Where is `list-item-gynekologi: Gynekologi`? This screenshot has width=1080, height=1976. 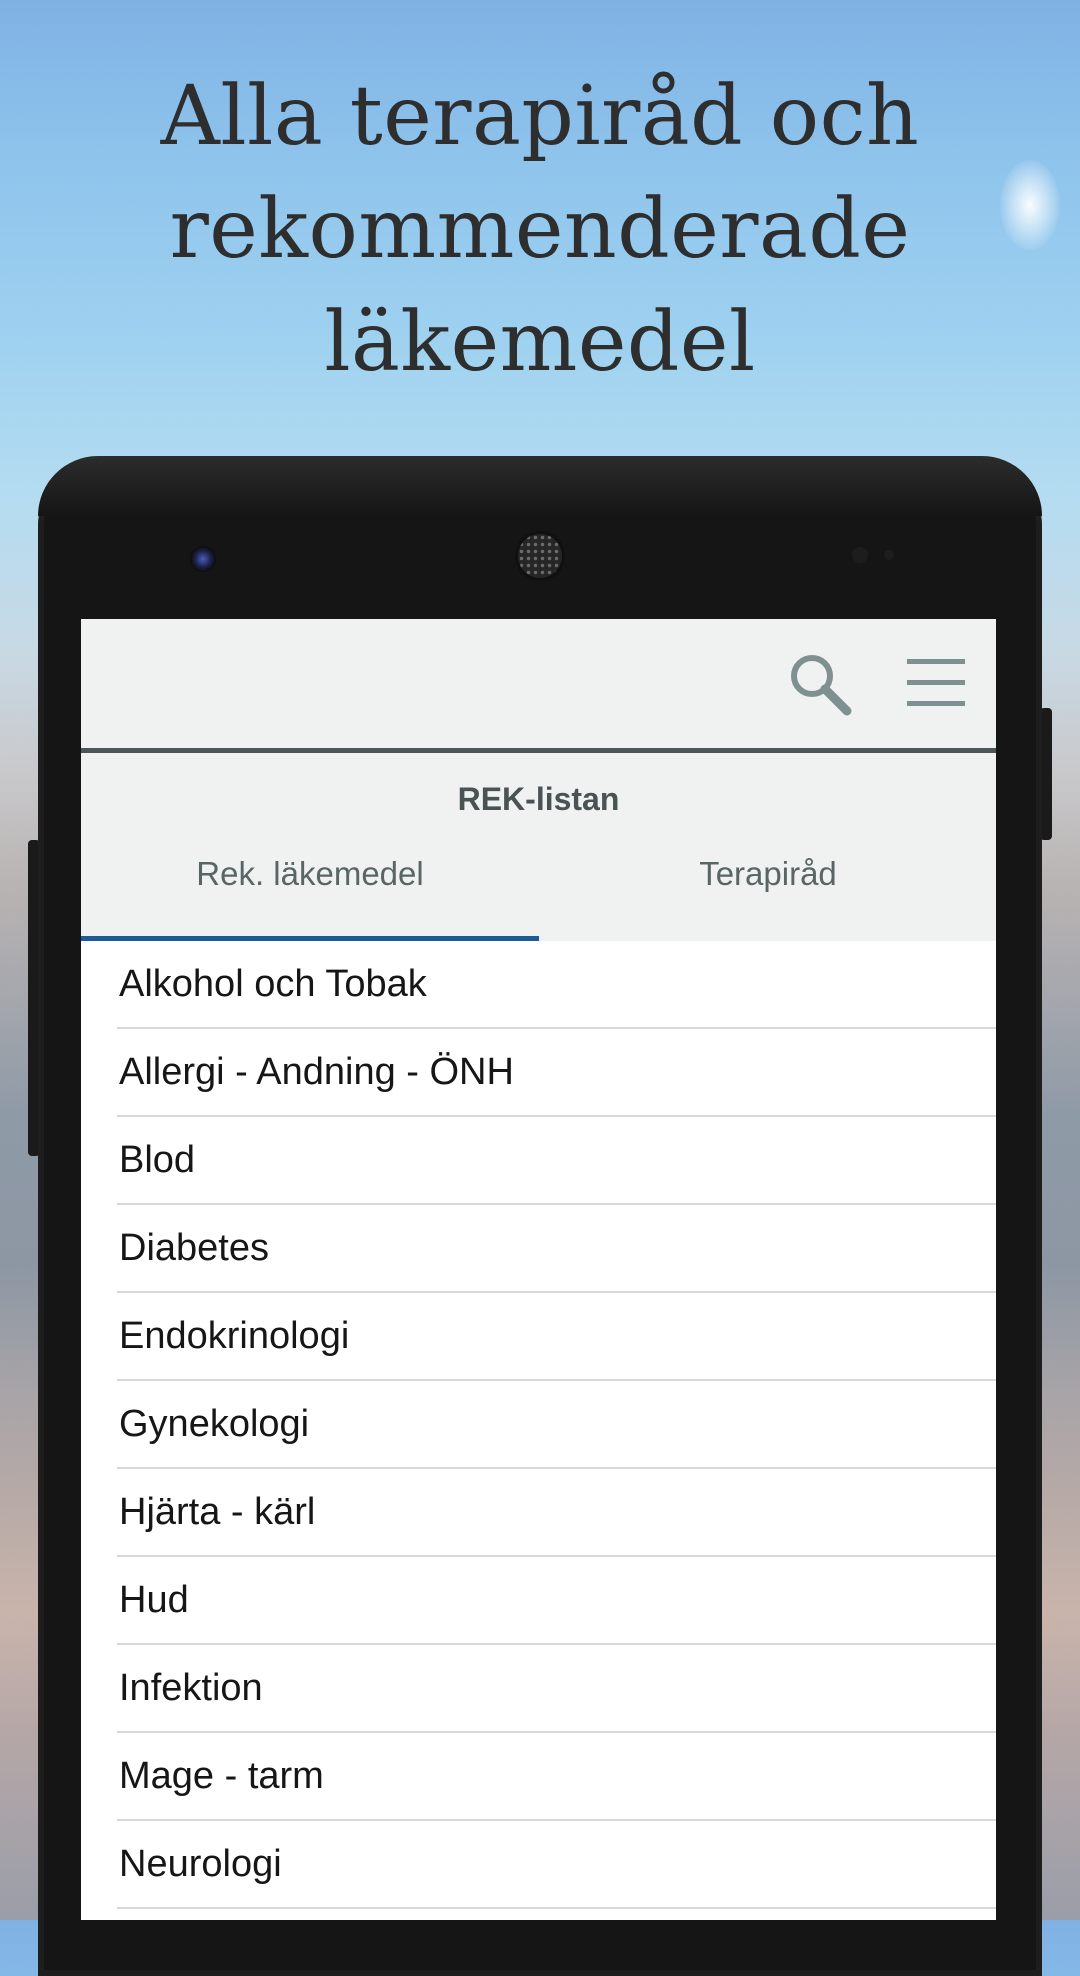 list-item-gynekologi: Gynekologi is located at coordinates (538, 1425).